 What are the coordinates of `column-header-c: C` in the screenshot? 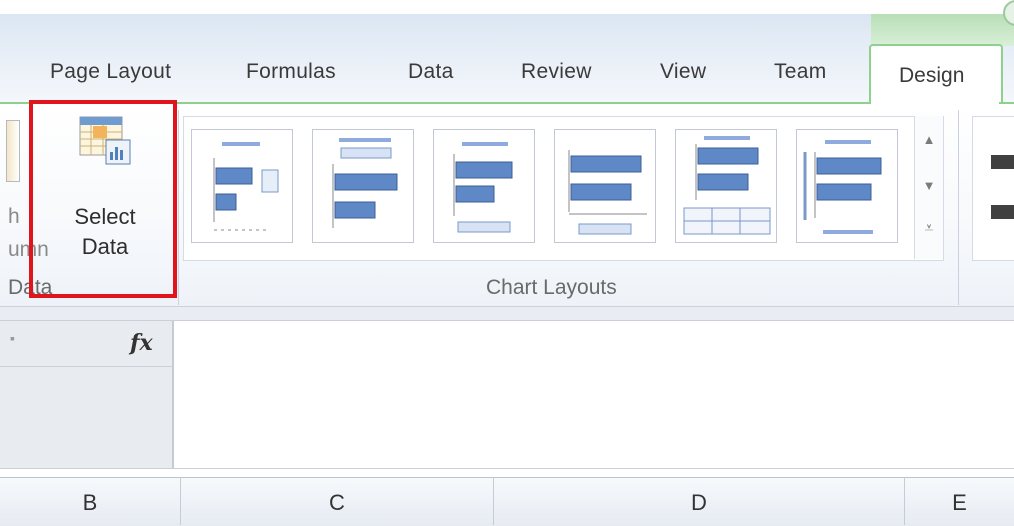 It's located at (337, 502).